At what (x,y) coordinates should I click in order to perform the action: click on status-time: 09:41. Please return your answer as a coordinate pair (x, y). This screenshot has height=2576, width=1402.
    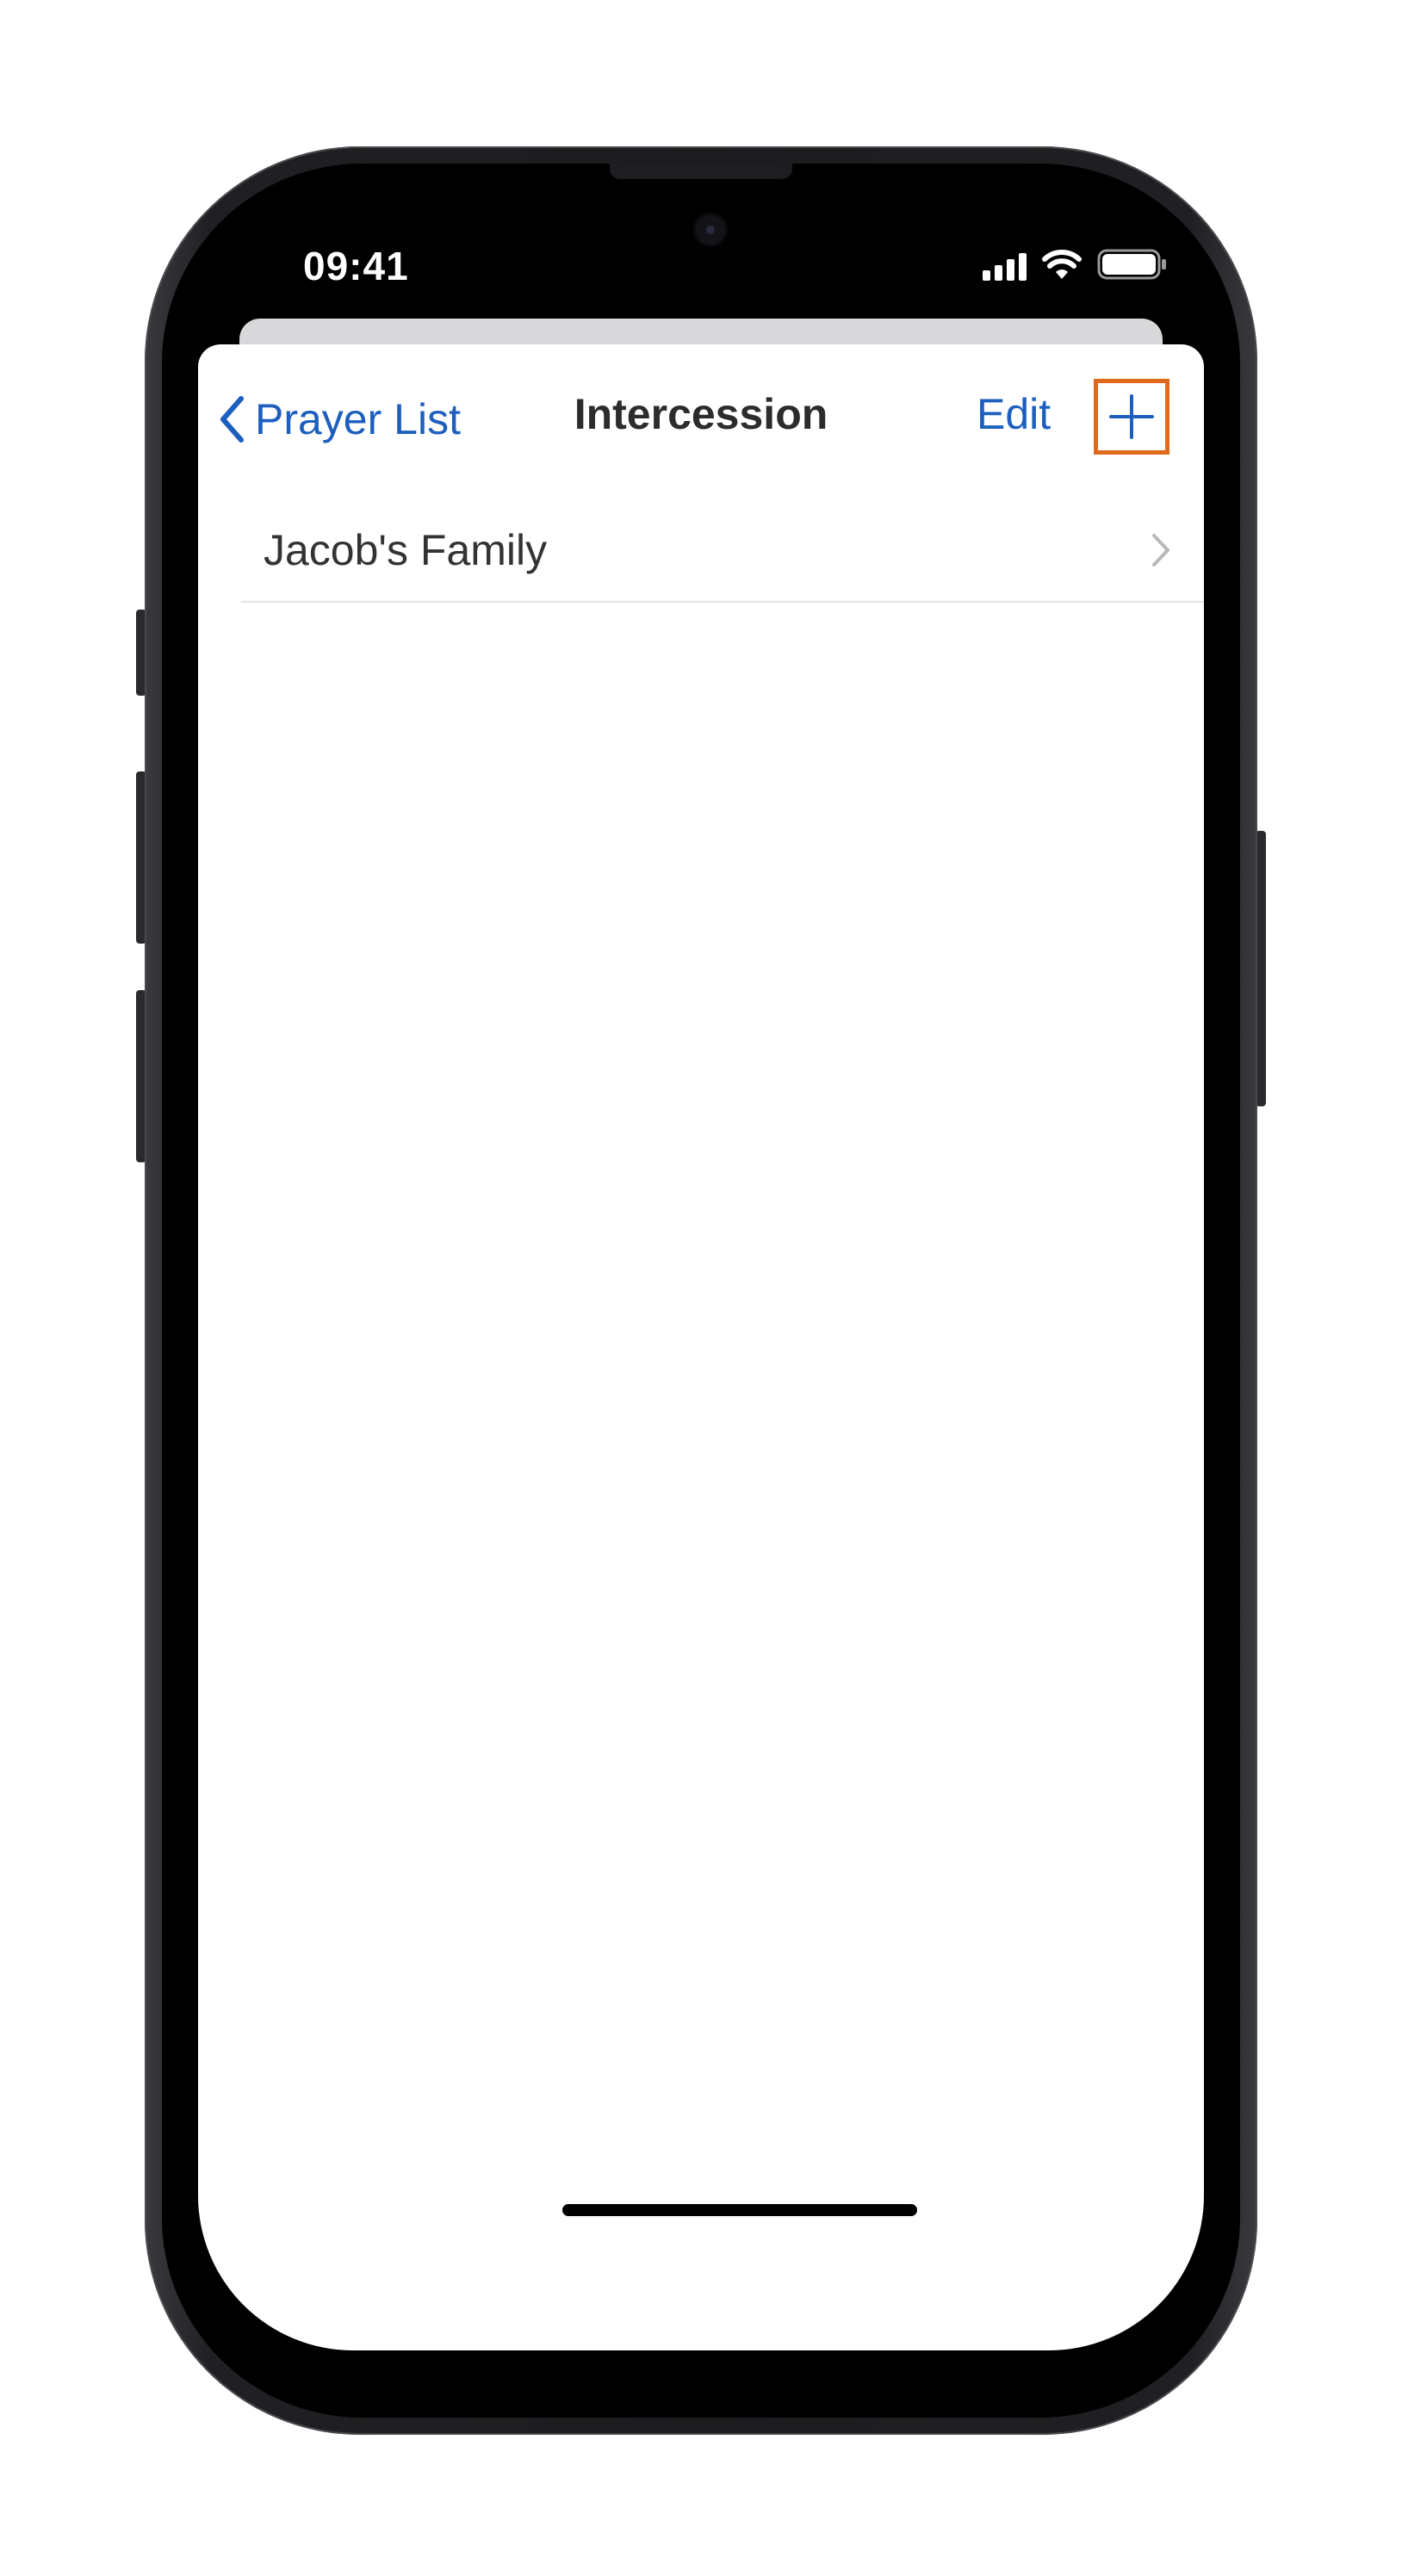
    Looking at the image, I should click on (356, 266).